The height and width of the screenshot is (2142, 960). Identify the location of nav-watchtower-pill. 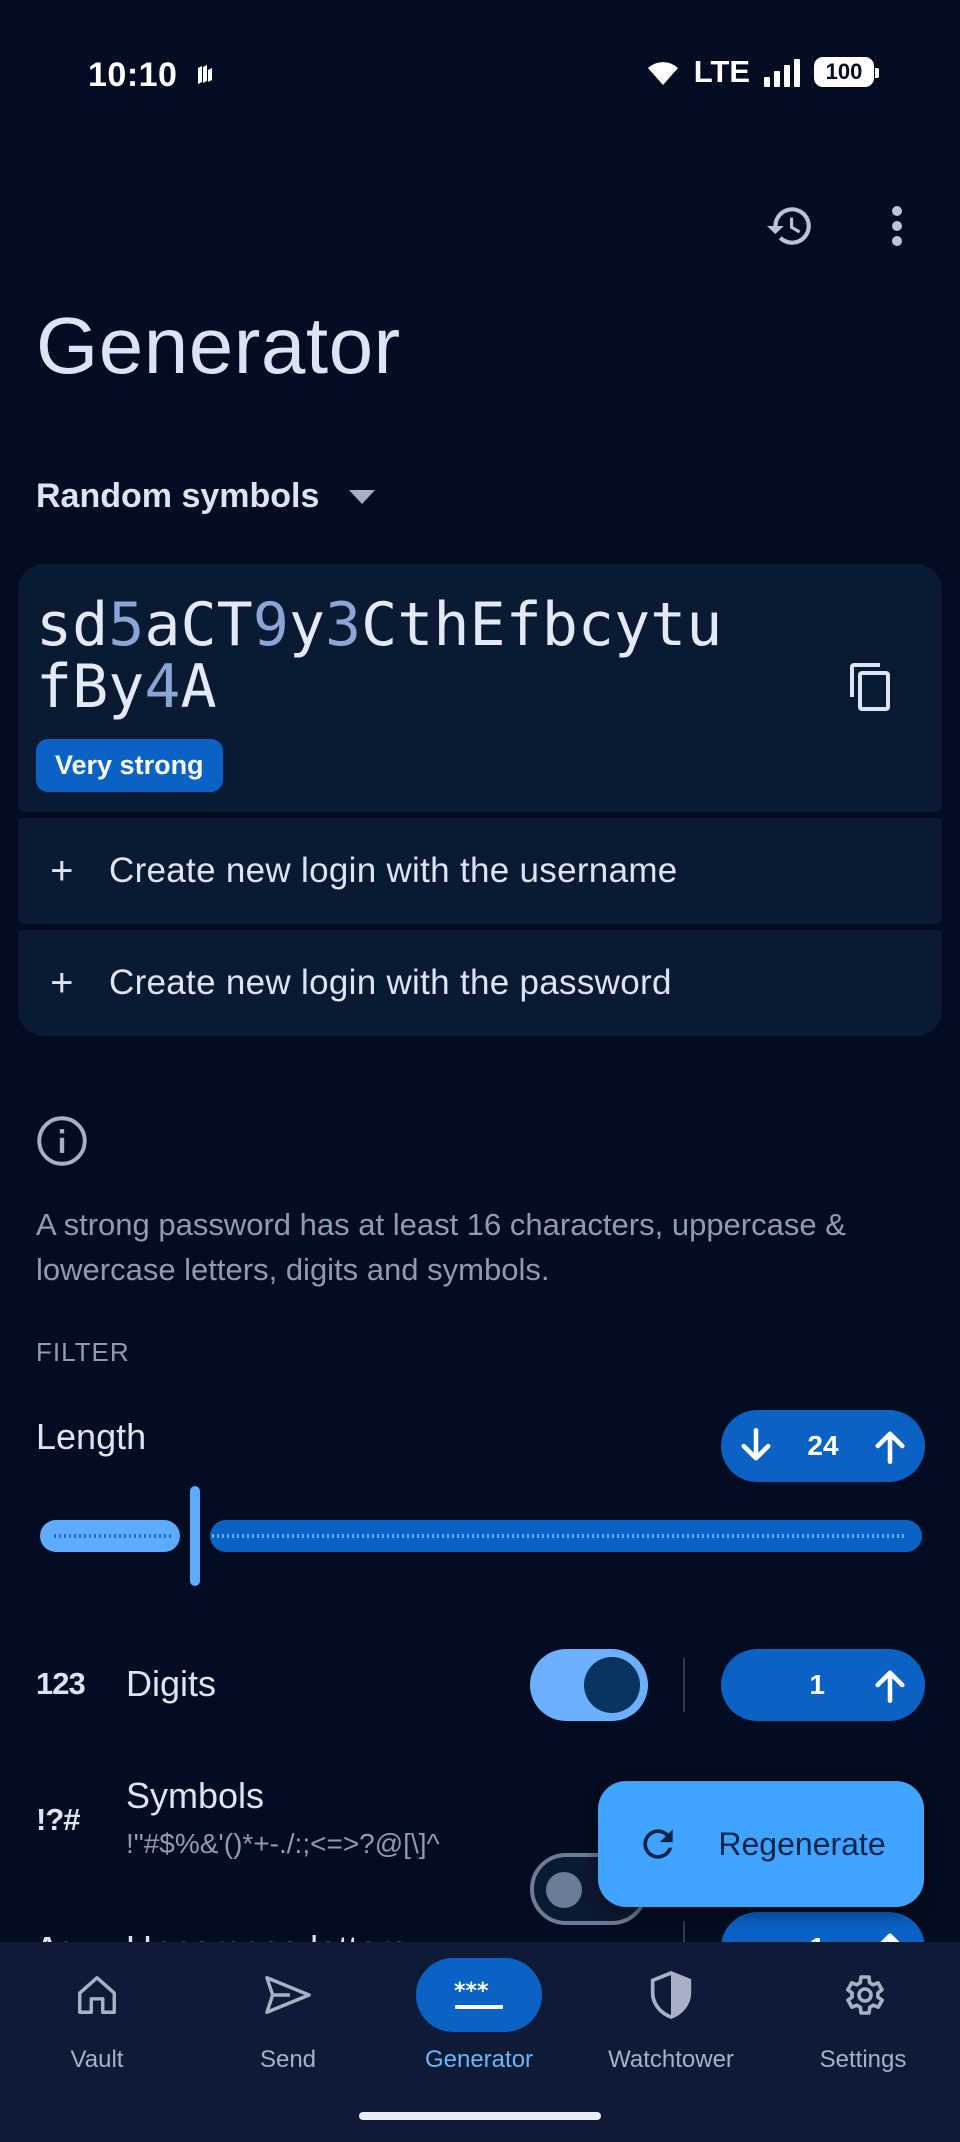
(671, 1995).